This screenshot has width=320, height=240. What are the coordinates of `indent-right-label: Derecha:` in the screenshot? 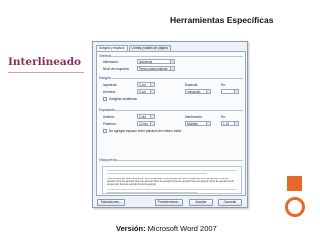 It's located at (109, 92).